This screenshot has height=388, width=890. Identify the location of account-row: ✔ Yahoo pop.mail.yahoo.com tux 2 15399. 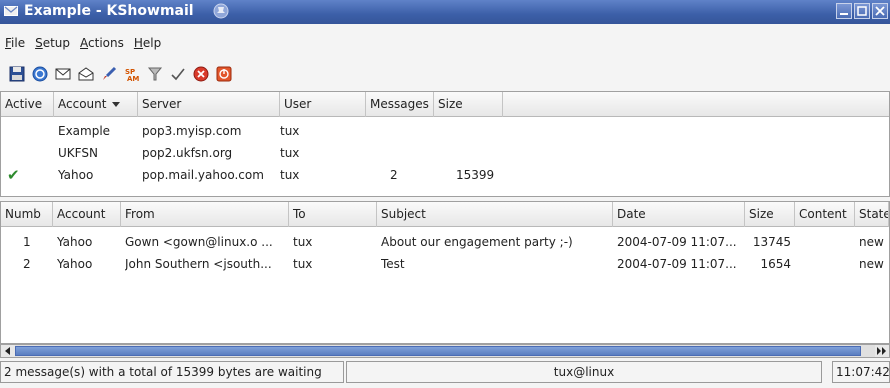
(445, 175).